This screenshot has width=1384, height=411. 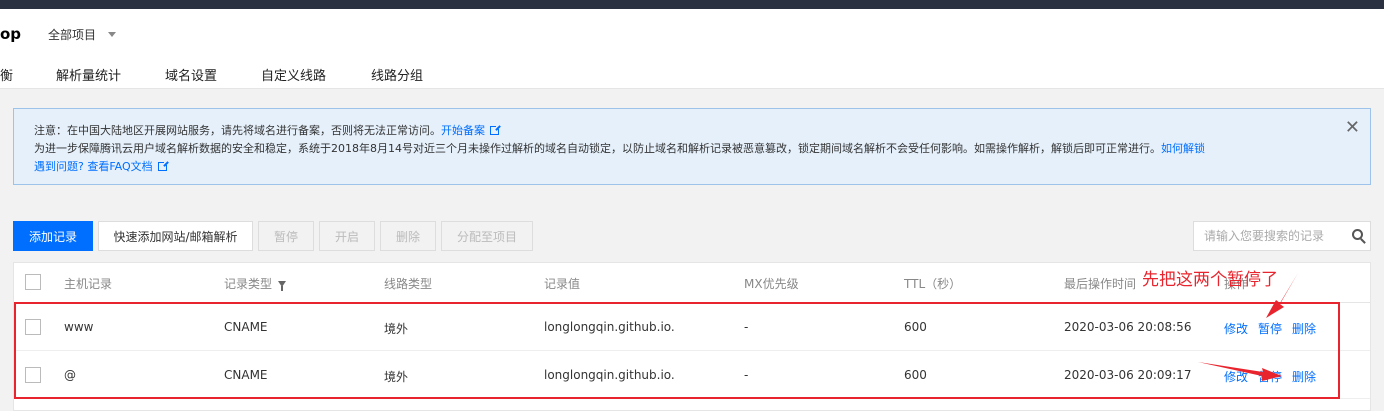 What do you see at coordinates (1128, 327) in the screenshot?
I see `cell-time: 2020-03-06 20:08:56` at bounding box center [1128, 327].